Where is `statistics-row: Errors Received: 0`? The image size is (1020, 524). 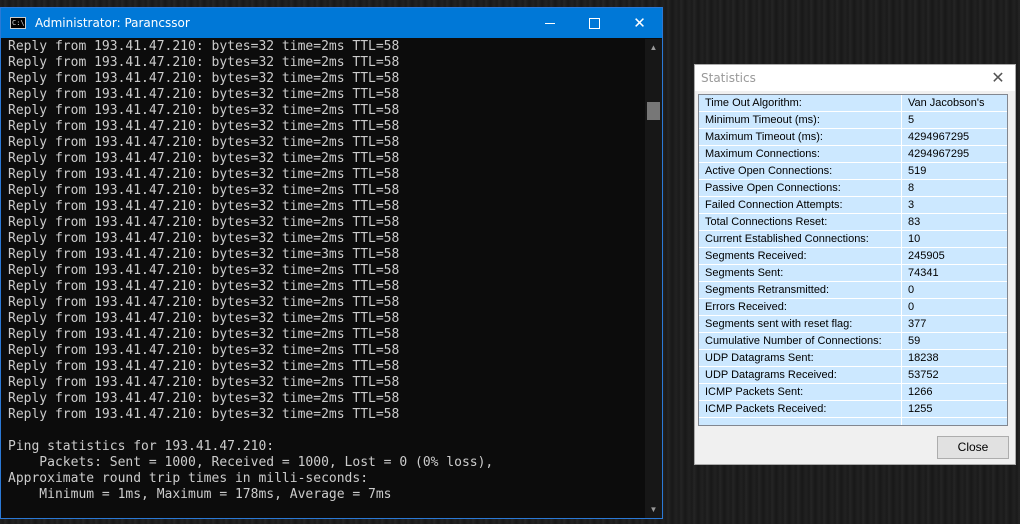
statistics-row: Errors Received: 0 is located at coordinates (853, 307).